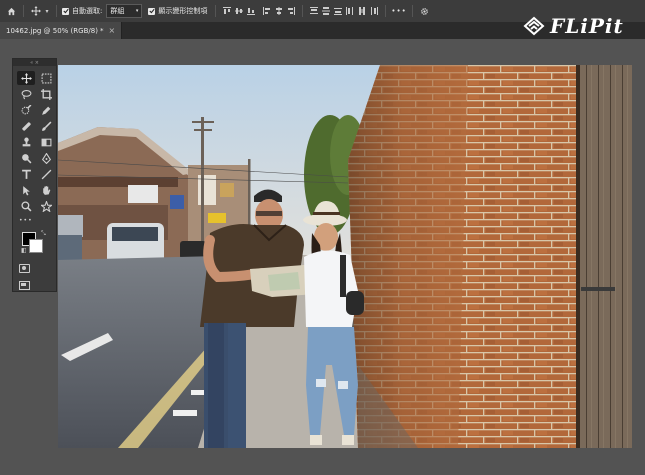  I want to click on marquee-icon, so click(46, 78).